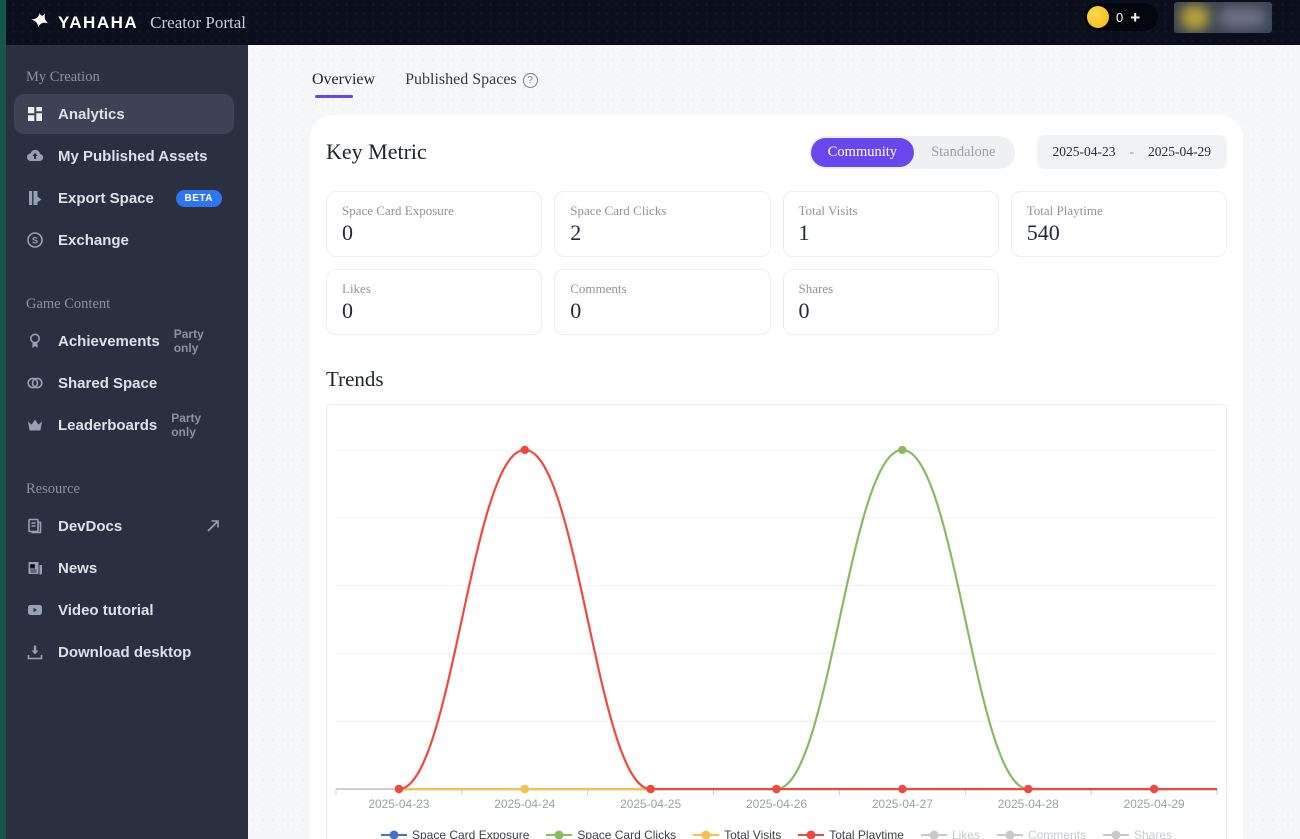  I want to click on sidebar-item-exchange: S Exchange, so click(124, 240).